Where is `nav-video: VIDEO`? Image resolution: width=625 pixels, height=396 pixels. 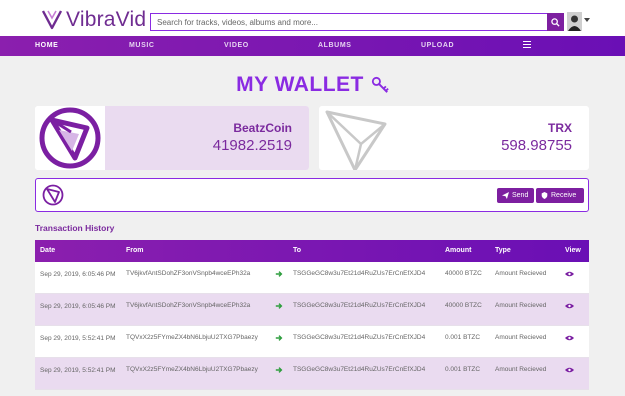
nav-video: VIDEO is located at coordinates (236, 45).